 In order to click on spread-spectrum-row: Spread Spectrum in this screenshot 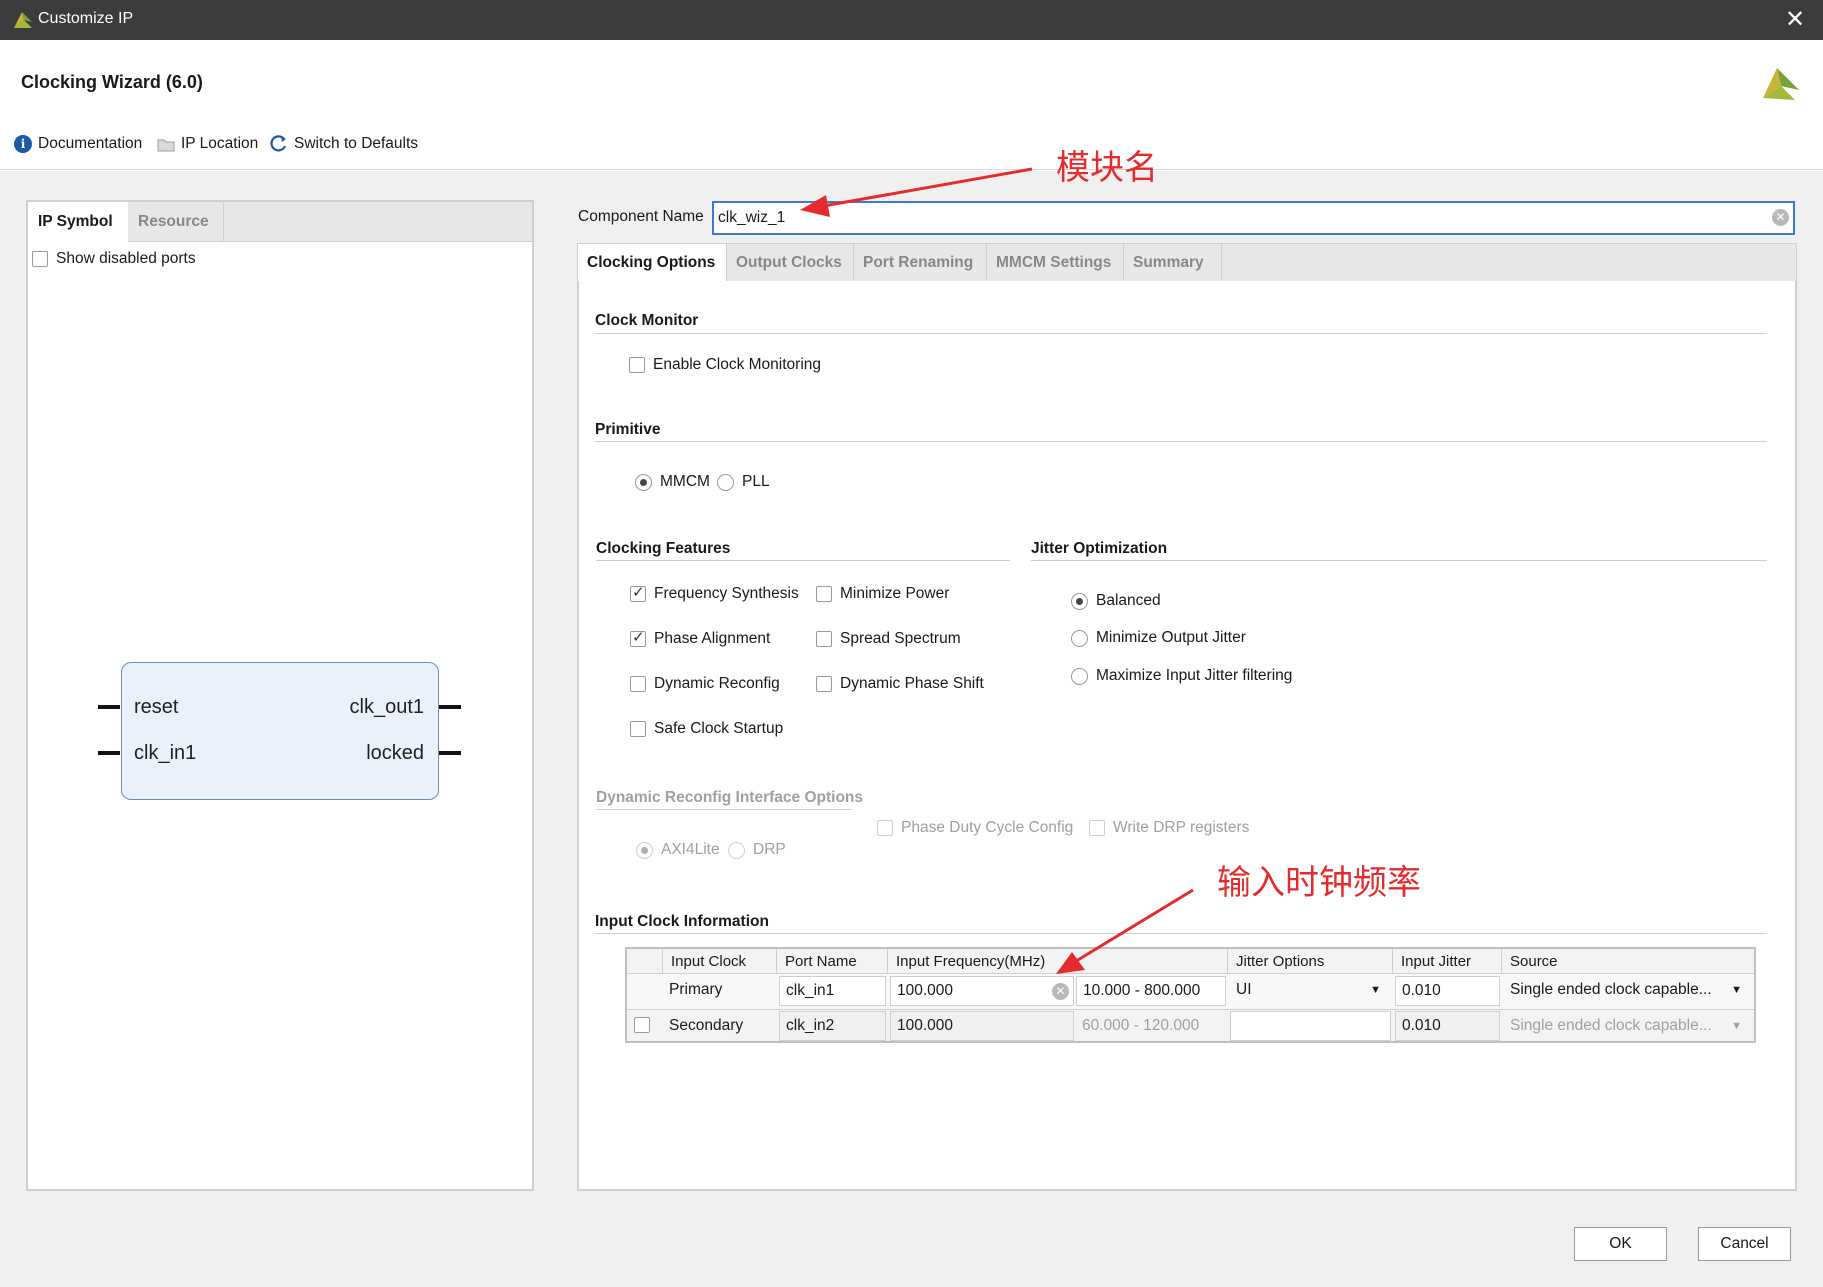, I will do `click(888, 639)`.